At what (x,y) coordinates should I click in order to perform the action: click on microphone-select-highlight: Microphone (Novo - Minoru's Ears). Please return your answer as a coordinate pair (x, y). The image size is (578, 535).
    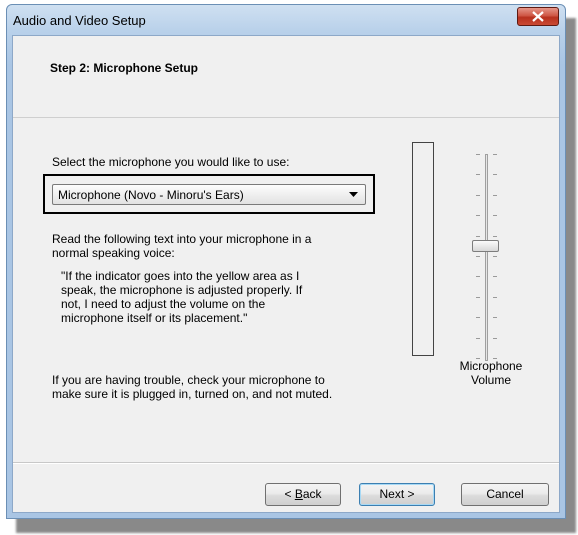
    Looking at the image, I should click on (209, 194).